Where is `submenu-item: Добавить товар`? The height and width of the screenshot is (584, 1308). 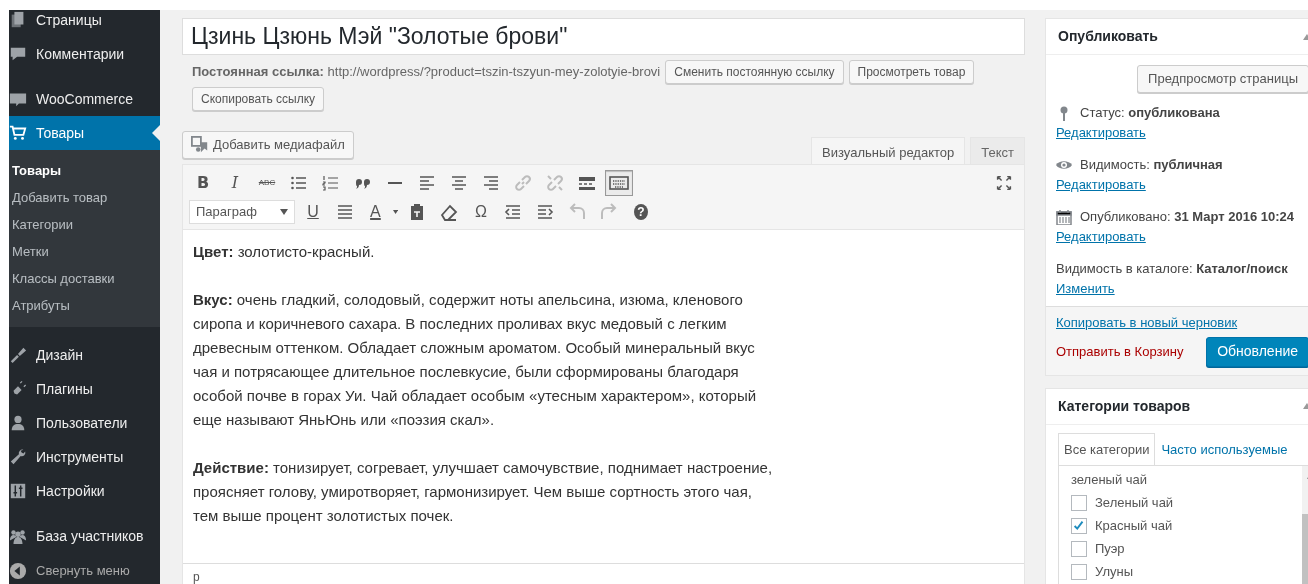 submenu-item: Добавить товар is located at coordinates (84, 197).